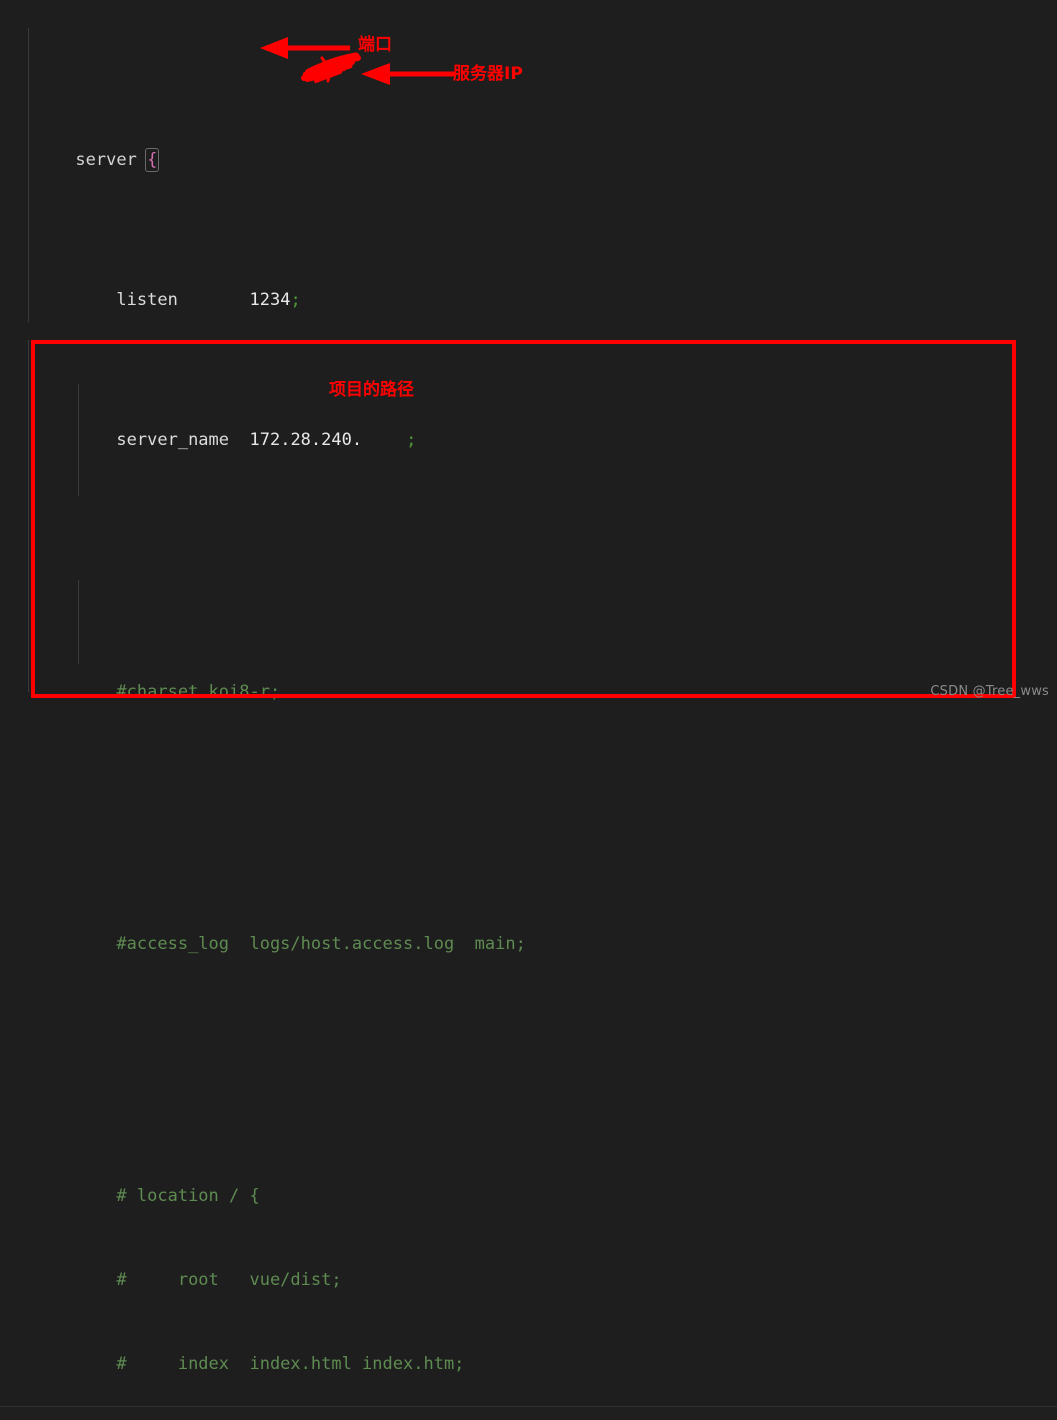 The image size is (1057, 1420). What do you see at coordinates (488, 74) in the screenshot?
I see `server-ip-annotation-label: 服务器IP` at bounding box center [488, 74].